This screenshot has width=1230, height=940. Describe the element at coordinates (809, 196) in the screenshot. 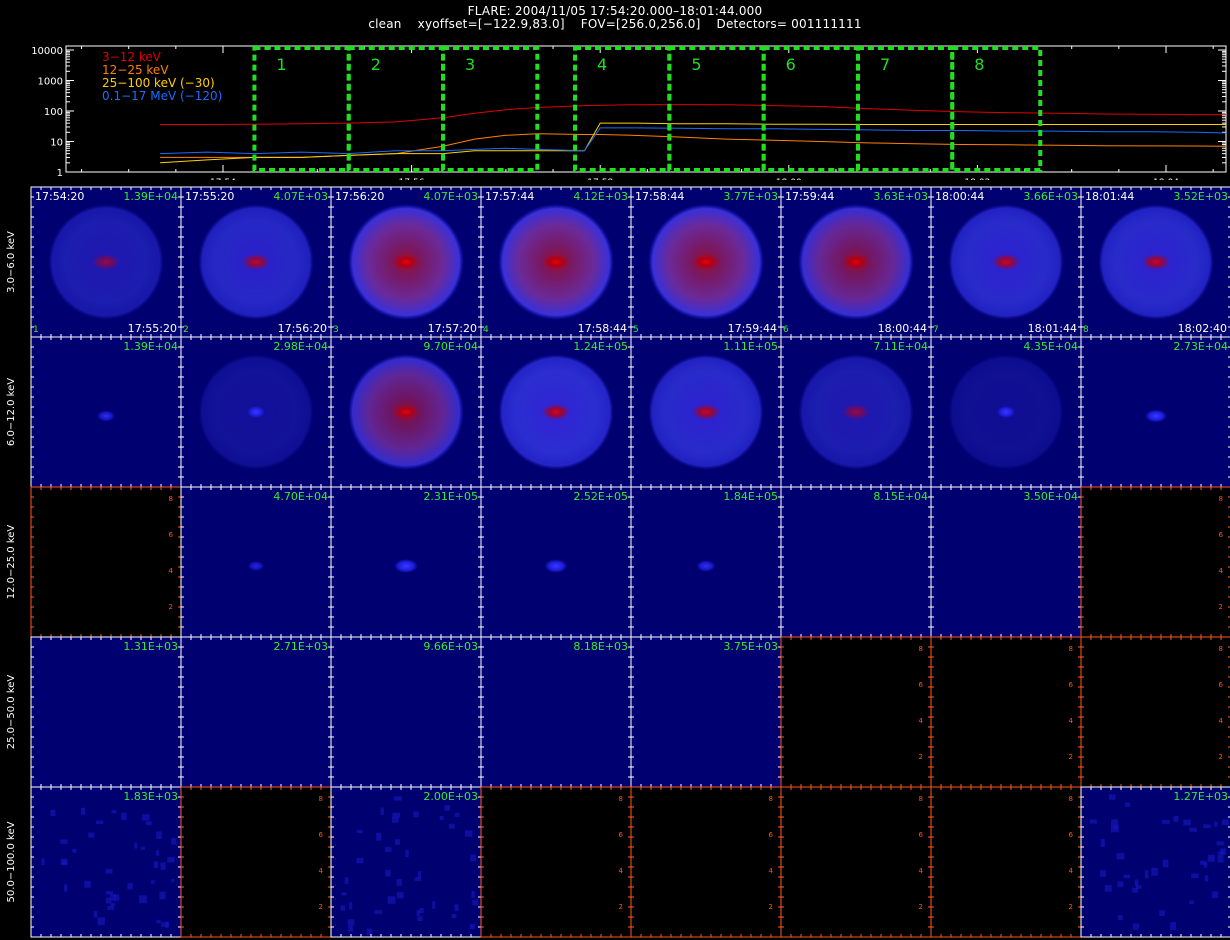

I see `start-time: 17:59:44` at that location.